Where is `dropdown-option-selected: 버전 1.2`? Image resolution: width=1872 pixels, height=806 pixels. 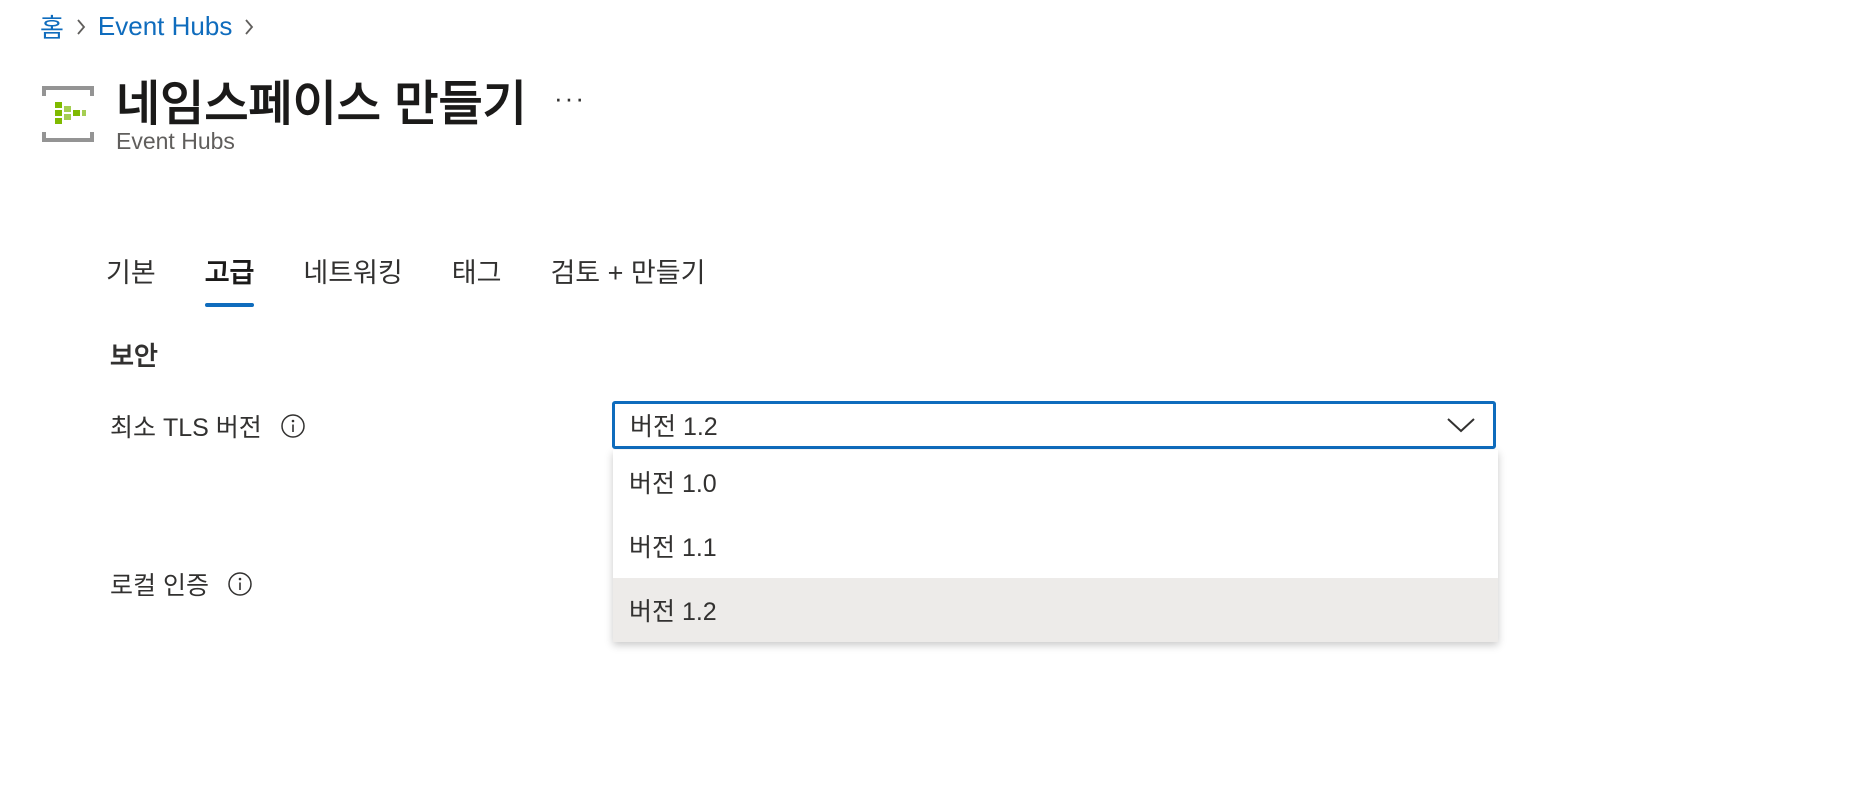 dropdown-option-selected: 버전 1.2 is located at coordinates (1055, 610).